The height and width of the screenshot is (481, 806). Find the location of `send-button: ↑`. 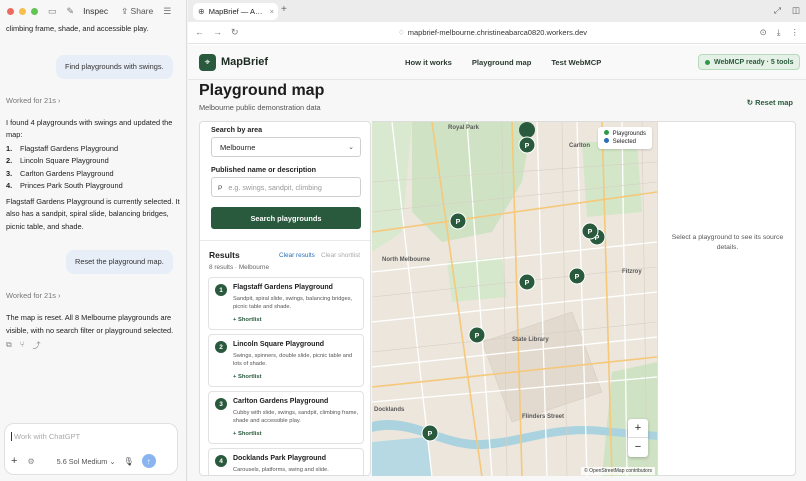

send-button: ↑ is located at coordinates (148, 461).